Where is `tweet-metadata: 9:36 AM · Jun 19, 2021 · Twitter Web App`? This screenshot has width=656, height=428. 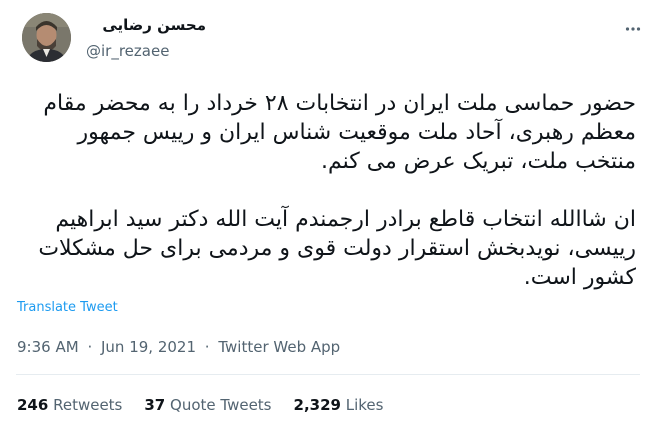 tweet-metadata: 9:36 AM · Jun 19, 2021 · Twitter Web App is located at coordinates (178, 347).